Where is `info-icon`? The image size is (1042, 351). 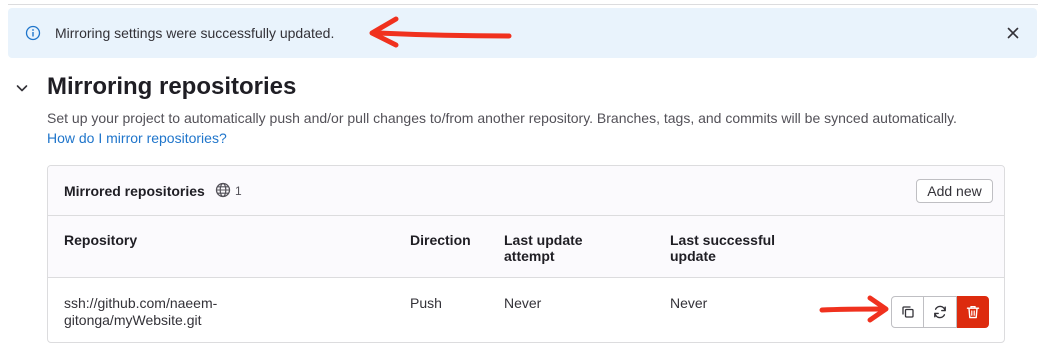
info-icon is located at coordinates (33, 33).